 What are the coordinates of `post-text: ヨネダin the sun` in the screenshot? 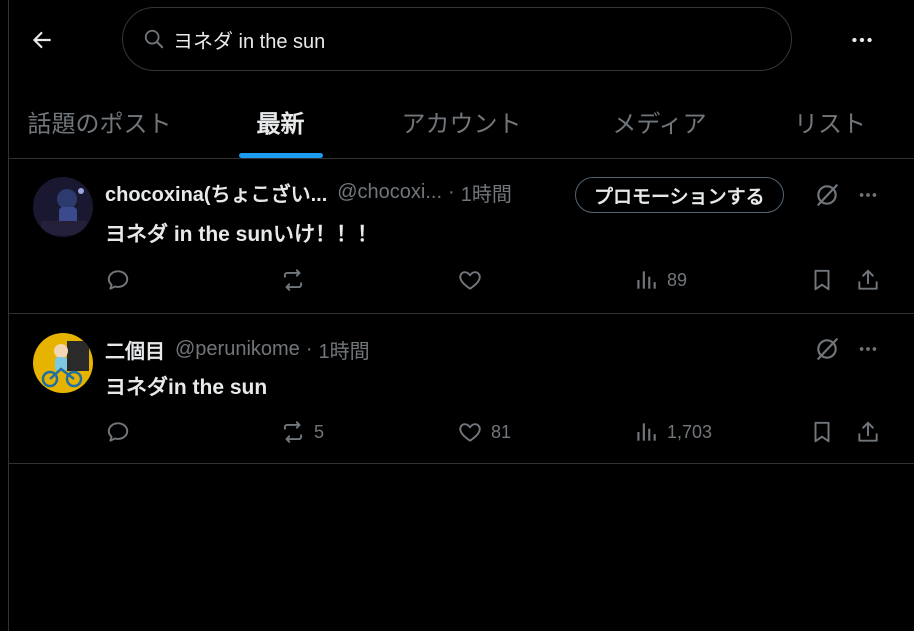 It's located at (186, 387).